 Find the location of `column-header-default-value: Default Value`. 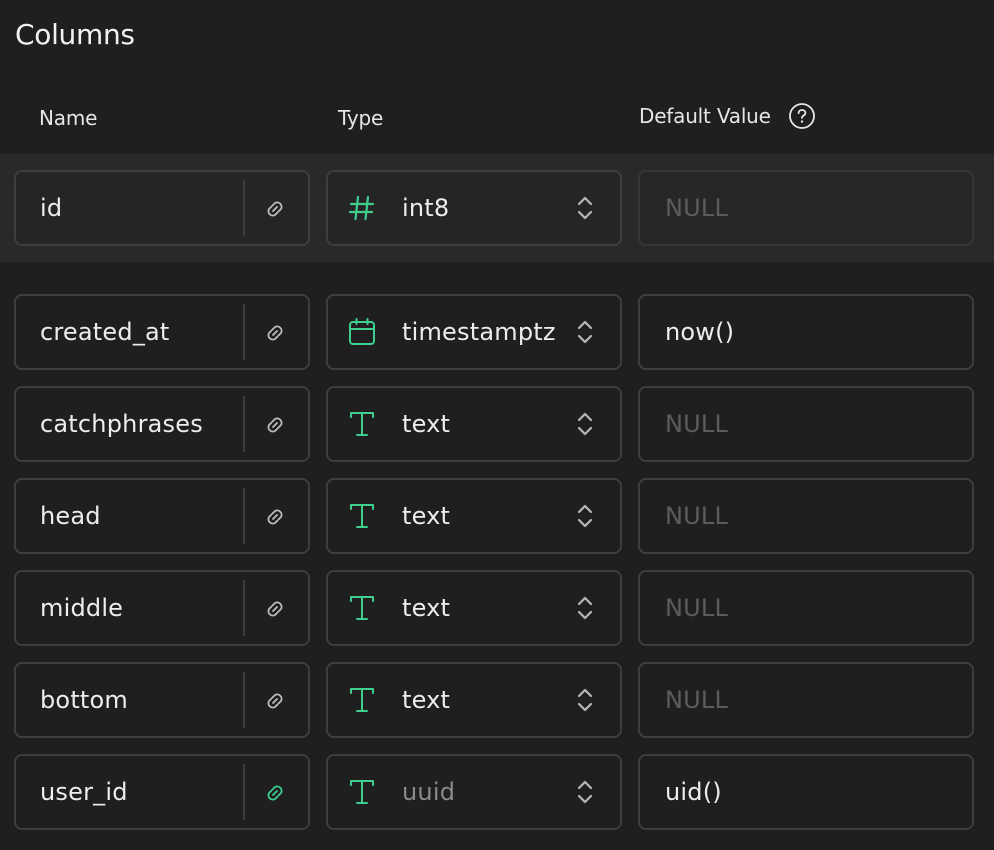

column-header-default-value: Default Value is located at coordinates (727, 116).